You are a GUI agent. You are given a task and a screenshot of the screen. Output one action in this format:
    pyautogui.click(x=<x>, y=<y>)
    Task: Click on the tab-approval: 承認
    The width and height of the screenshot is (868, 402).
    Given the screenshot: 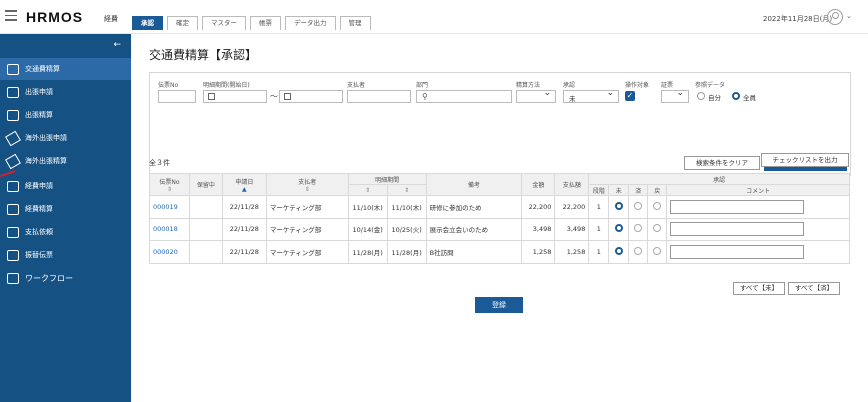 What is the action you would take?
    pyautogui.click(x=147, y=23)
    